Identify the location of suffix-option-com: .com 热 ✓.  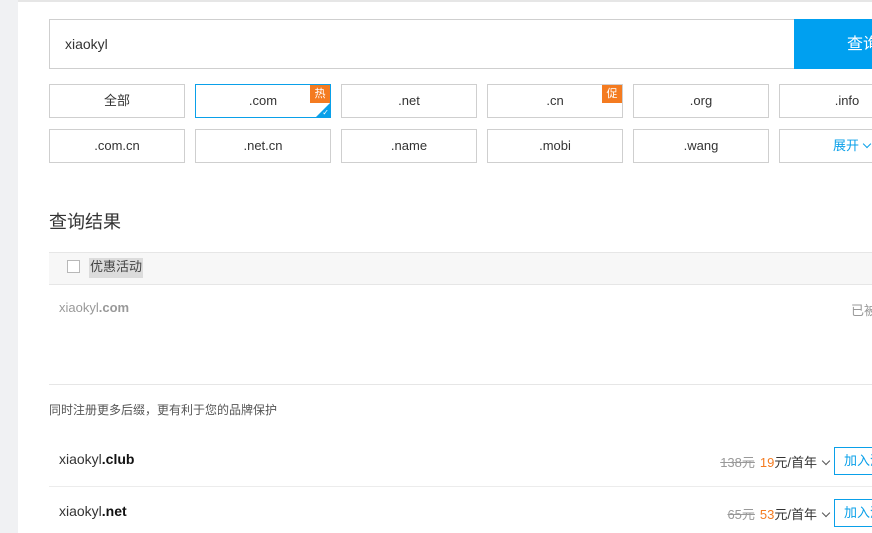
(263, 101).